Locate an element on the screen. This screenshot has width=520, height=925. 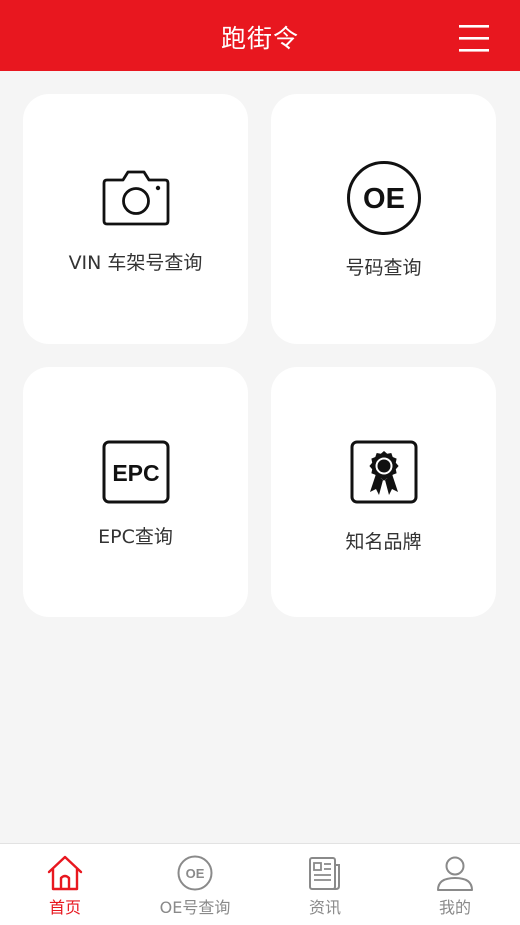
card-epc-search: EPC EPC查询 is located at coordinates (135, 492).